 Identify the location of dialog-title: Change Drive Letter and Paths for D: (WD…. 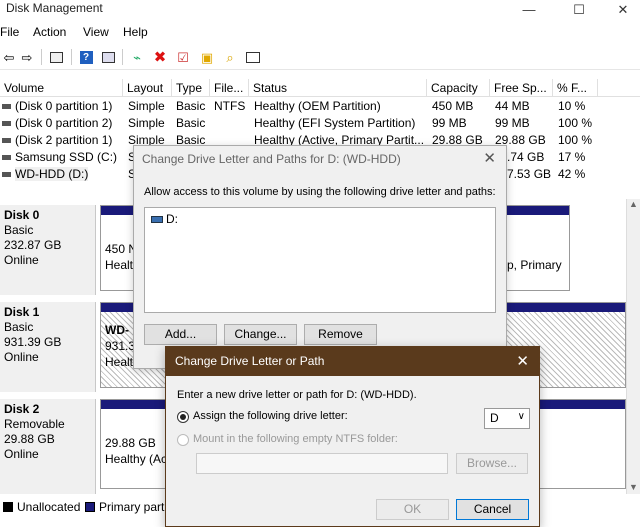
(271, 159).